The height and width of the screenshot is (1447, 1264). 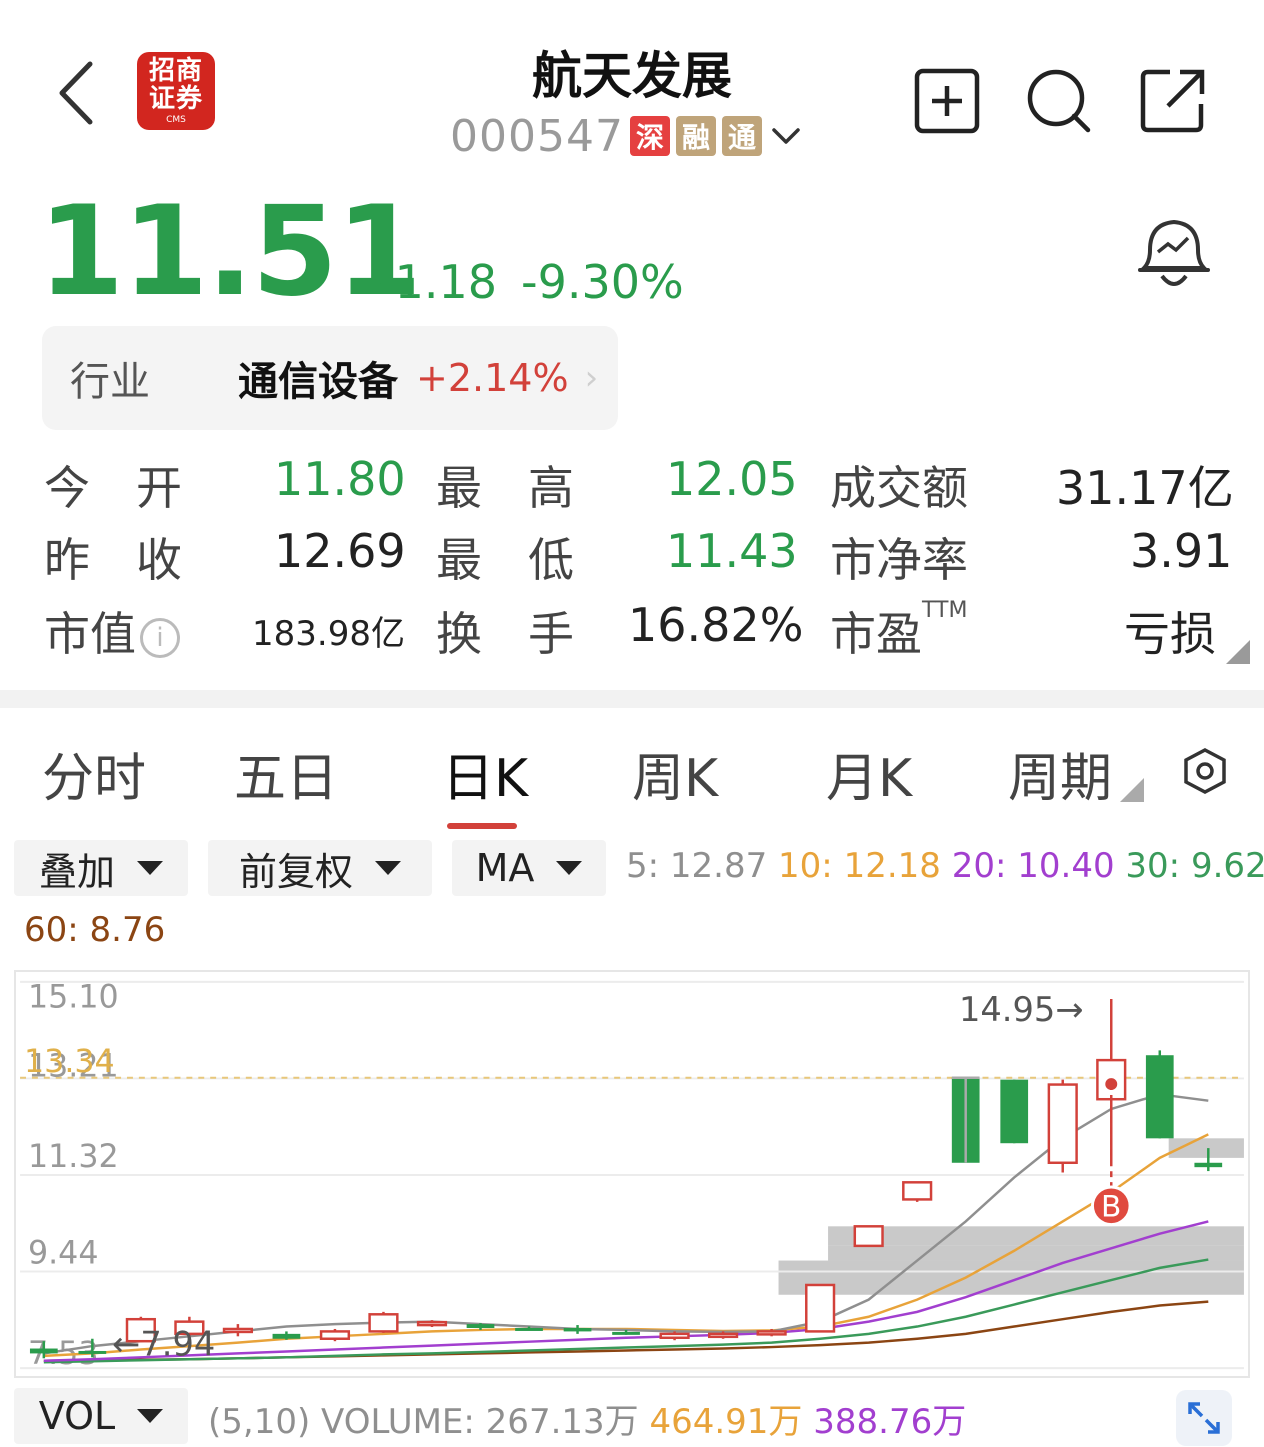 I want to click on connect-badge: 通, so click(x=741, y=136).